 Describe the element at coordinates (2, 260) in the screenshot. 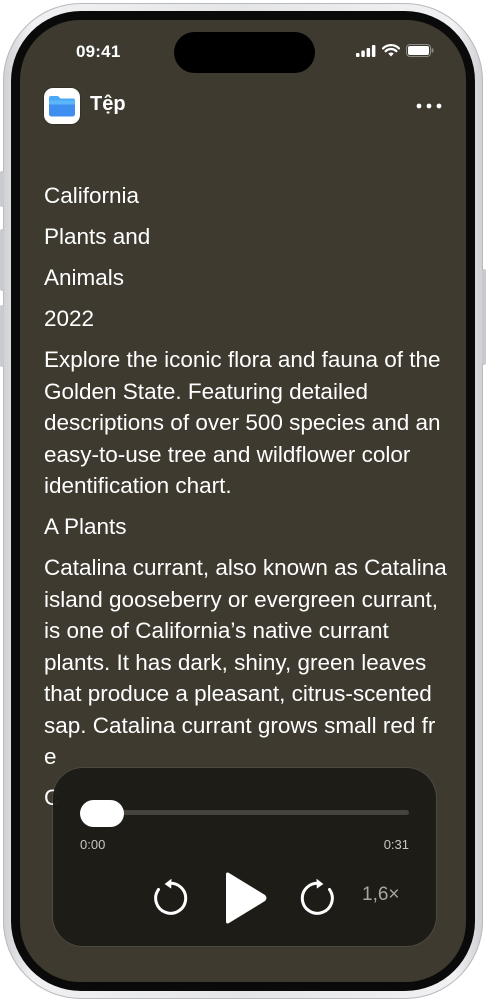

I see `volume-up-button` at that location.